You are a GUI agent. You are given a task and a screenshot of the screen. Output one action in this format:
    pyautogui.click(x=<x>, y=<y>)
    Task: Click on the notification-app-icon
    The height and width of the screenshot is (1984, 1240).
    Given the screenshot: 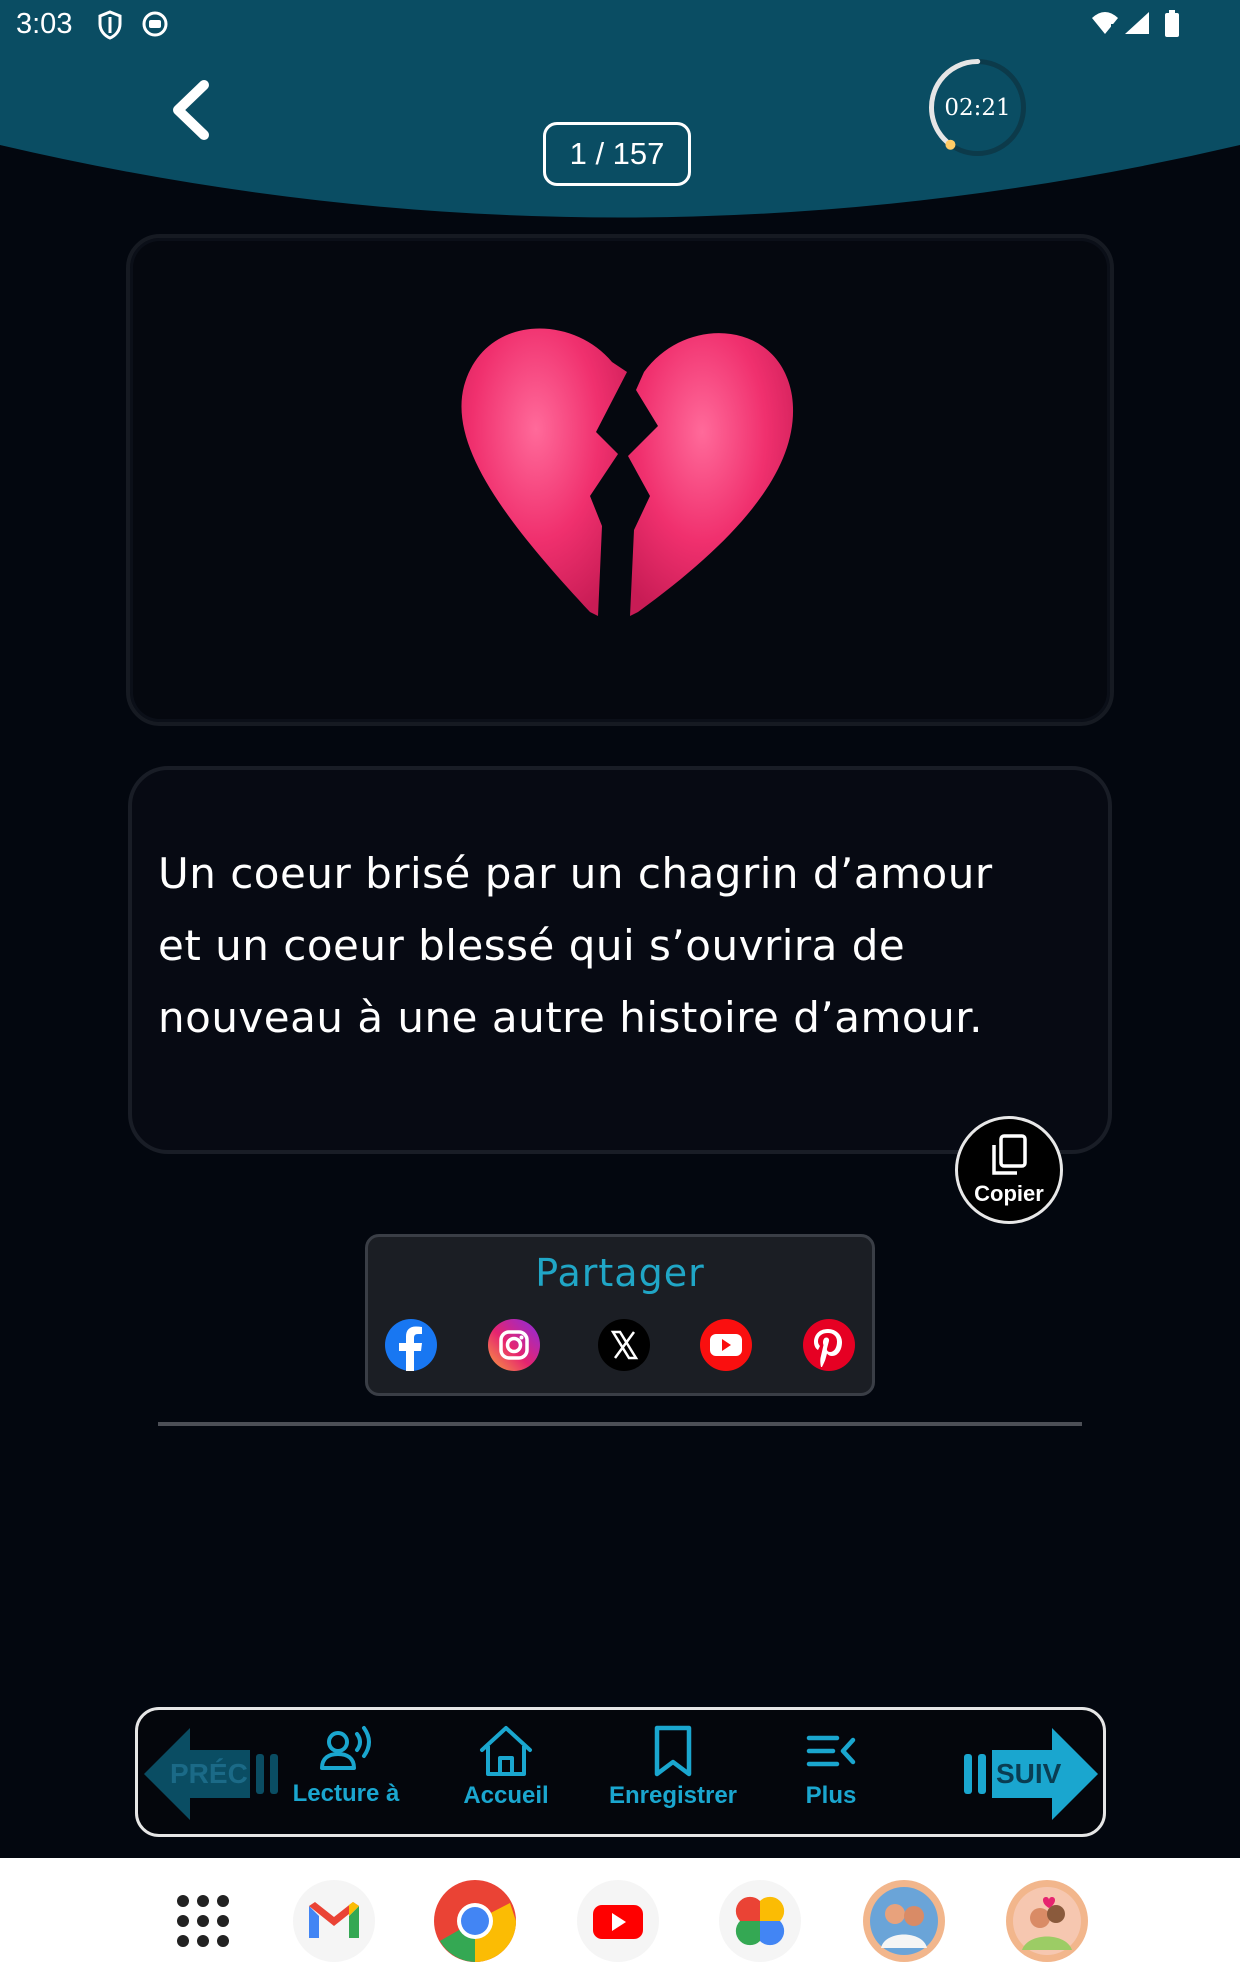 What is the action you would take?
    pyautogui.click(x=155, y=24)
    